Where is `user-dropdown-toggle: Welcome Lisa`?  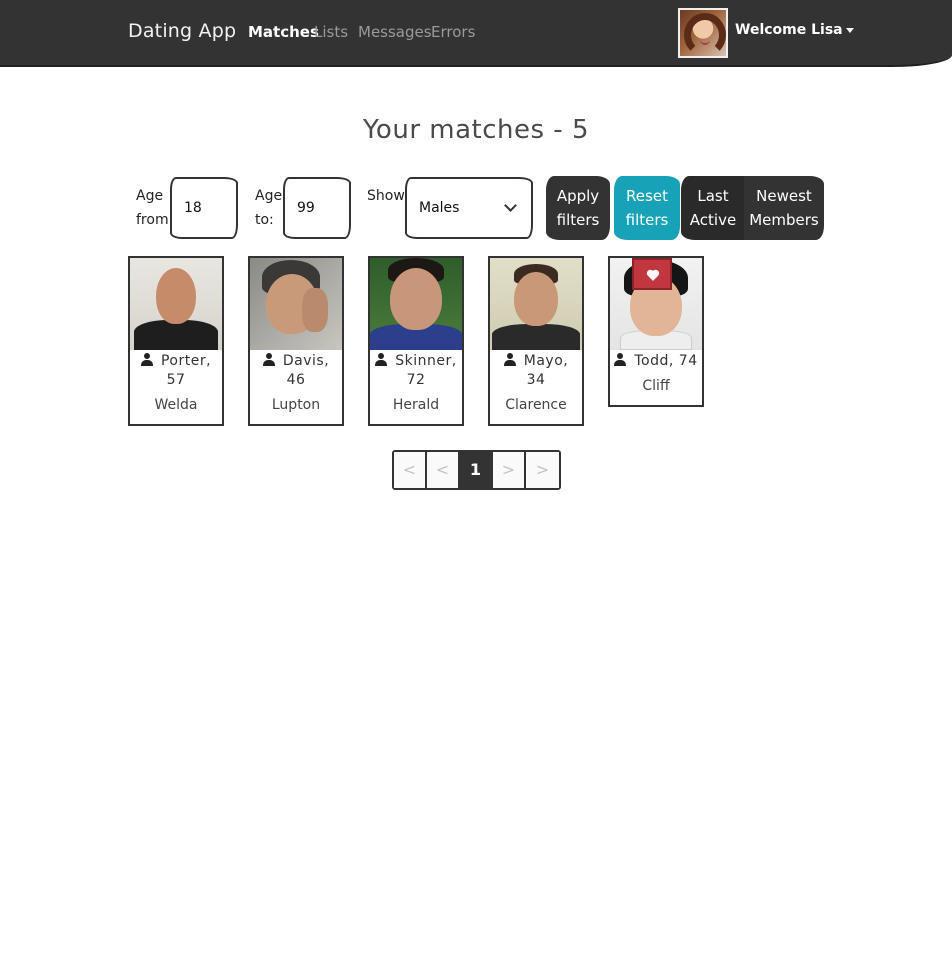 user-dropdown-toggle: Welcome Lisa is located at coordinates (794, 30).